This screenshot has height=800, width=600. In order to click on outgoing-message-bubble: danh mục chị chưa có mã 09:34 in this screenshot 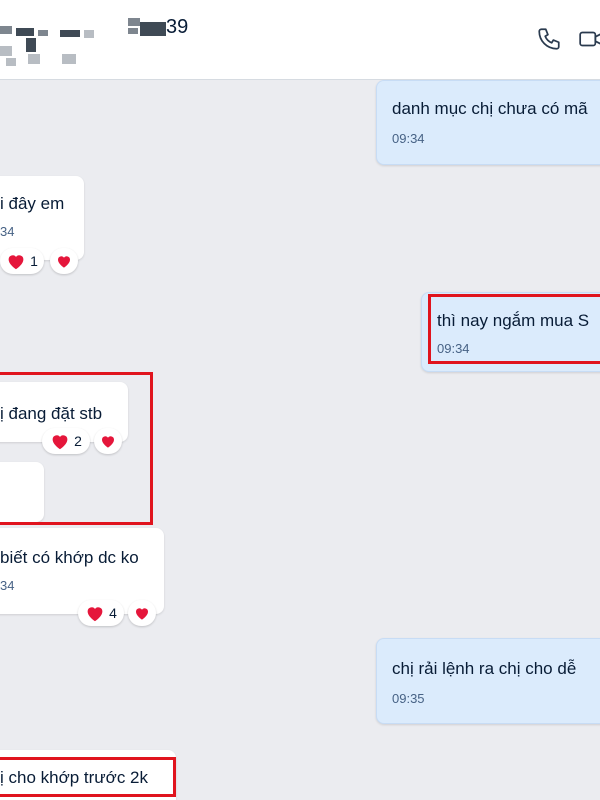, I will do `click(488, 122)`.